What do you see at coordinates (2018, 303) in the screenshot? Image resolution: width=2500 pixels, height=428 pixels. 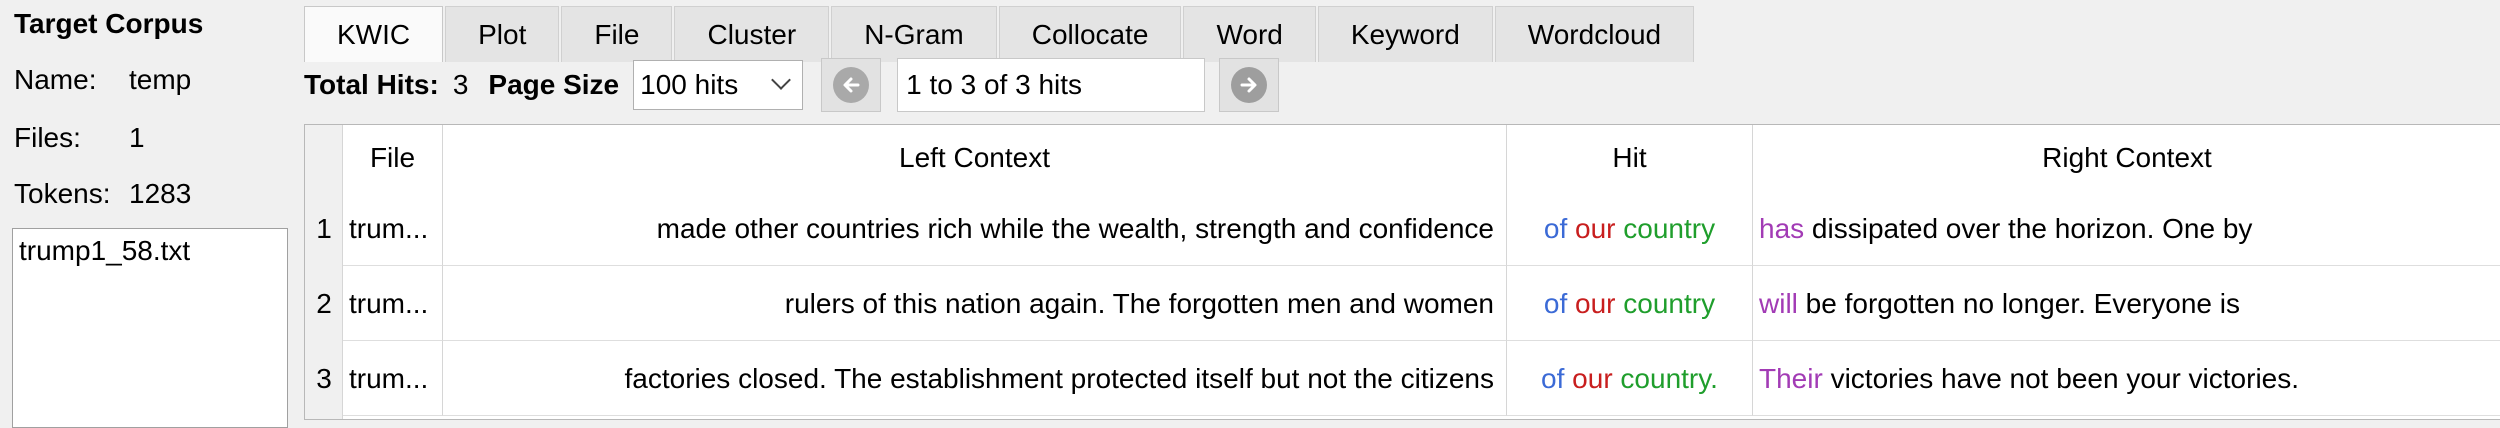 I see `right-context-rest: be forgotten no longer. Everyone is` at bounding box center [2018, 303].